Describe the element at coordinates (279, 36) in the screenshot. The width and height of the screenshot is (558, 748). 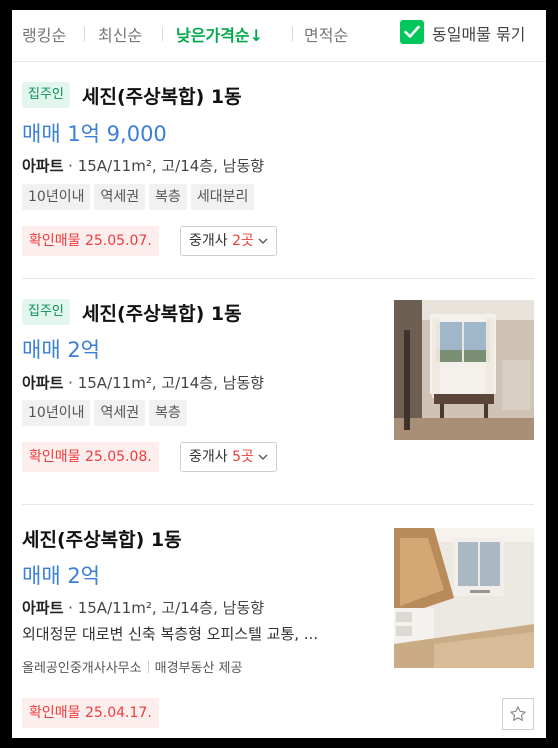
I see `sort-bar: 랭킹순 최신순 낮은가격순↓ 면적순 동일매물 묶기` at that location.